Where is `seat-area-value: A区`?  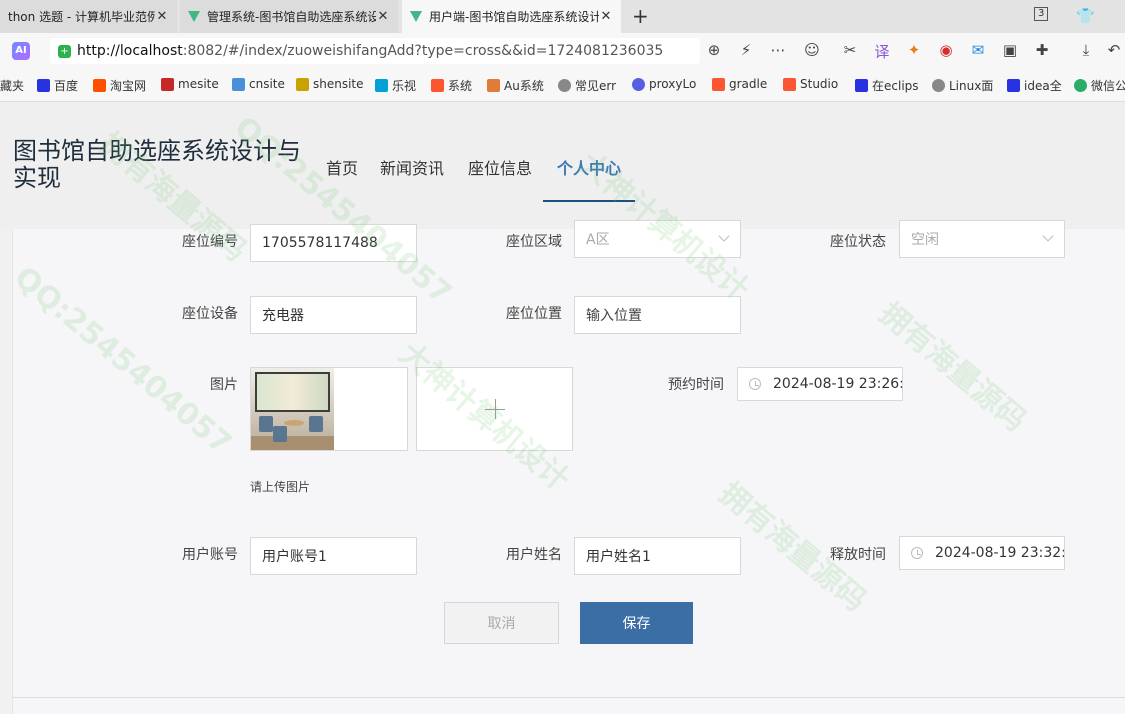
seat-area-value: A区 is located at coordinates (598, 240).